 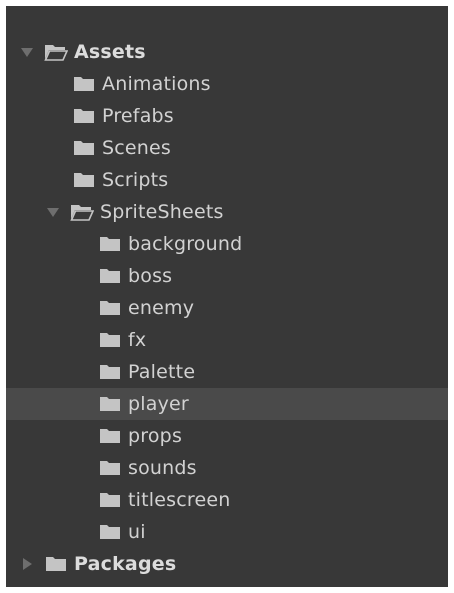 What do you see at coordinates (137, 148) in the screenshot?
I see `tree-item-label: Scenes` at bounding box center [137, 148].